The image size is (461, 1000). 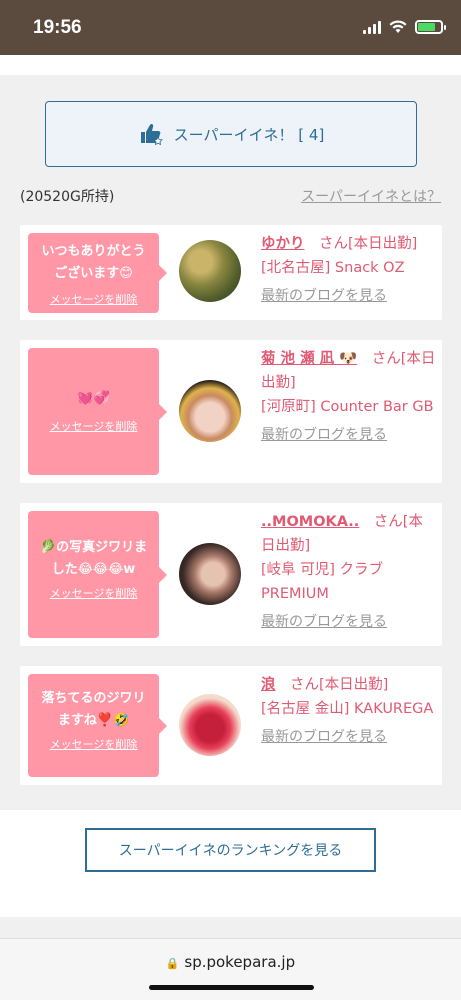 What do you see at coordinates (67, 197) in the screenshot?
I see `points-balance: (20520G所持)` at bounding box center [67, 197].